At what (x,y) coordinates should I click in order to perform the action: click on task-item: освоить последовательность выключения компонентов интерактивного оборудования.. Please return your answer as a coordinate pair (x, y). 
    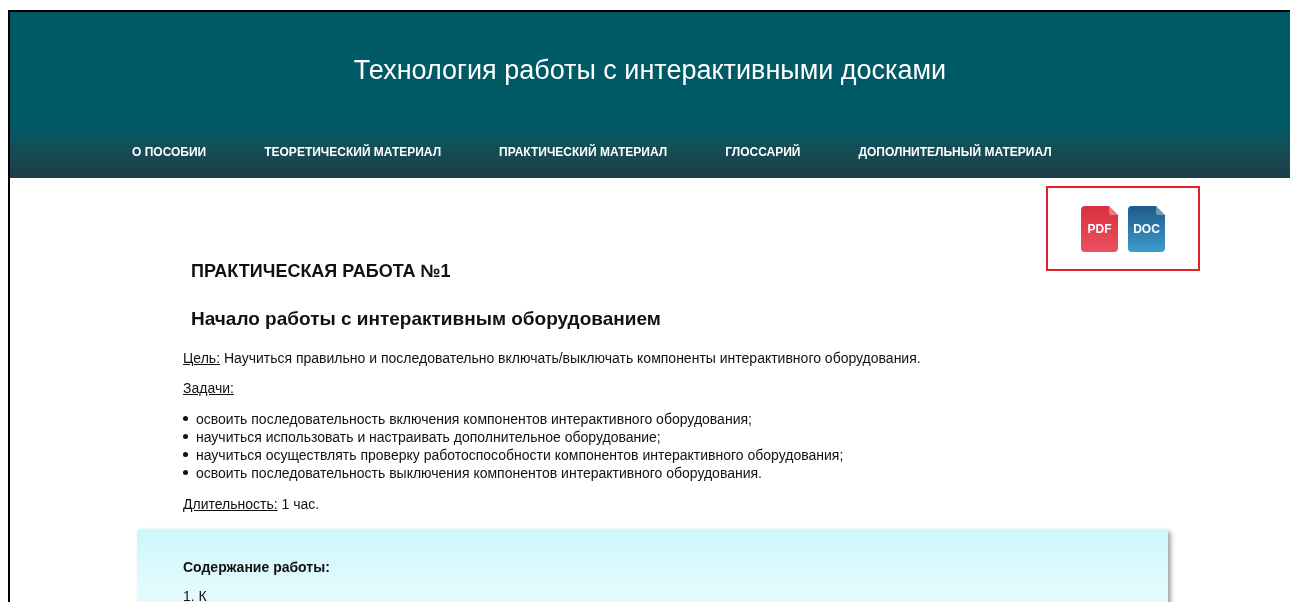
    Looking at the image, I should click on (472, 472).